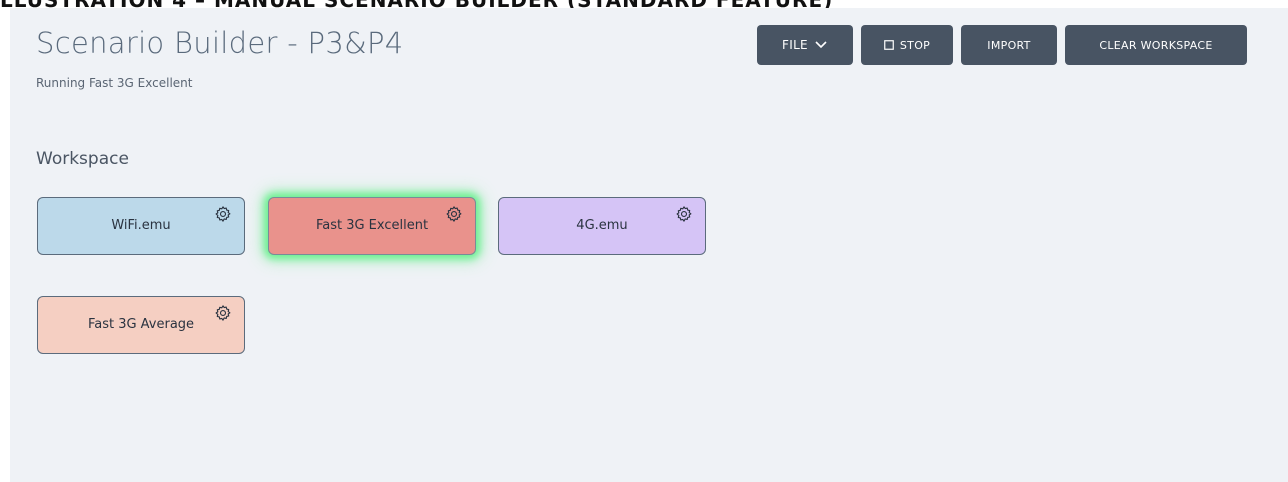 Image resolution: width=1288 pixels, height=482 pixels. I want to click on clear-workspace-button-label: CLEAR WORKSPACE, so click(1156, 45).